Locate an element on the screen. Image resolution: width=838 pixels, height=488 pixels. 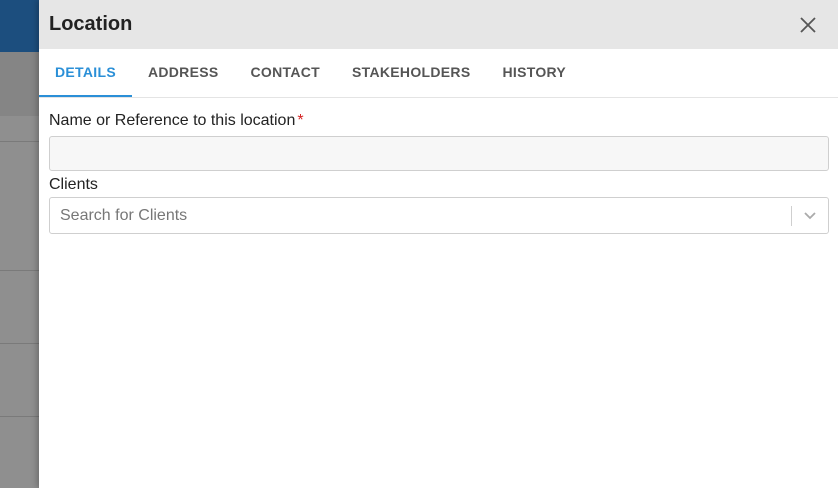
clients-label: Clients is located at coordinates (73, 184).